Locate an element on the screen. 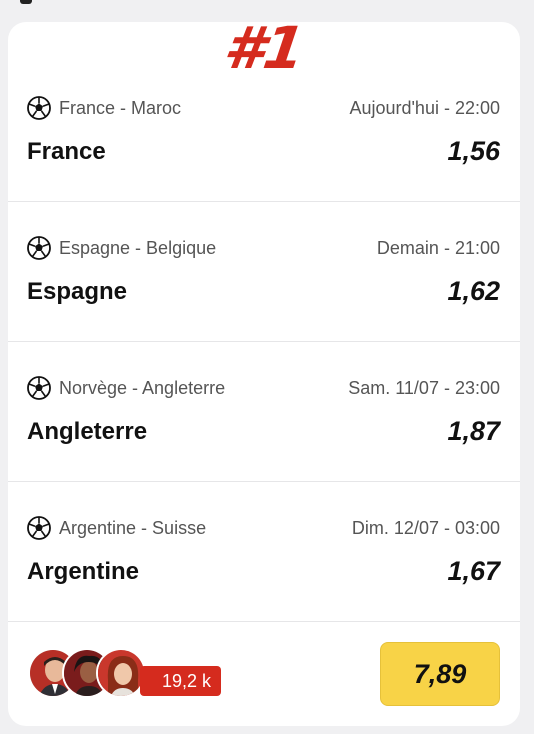 The width and height of the screenshot is (534, 734). match-teams-label: Espagne - Belgique is located at coordinates (138, 247).